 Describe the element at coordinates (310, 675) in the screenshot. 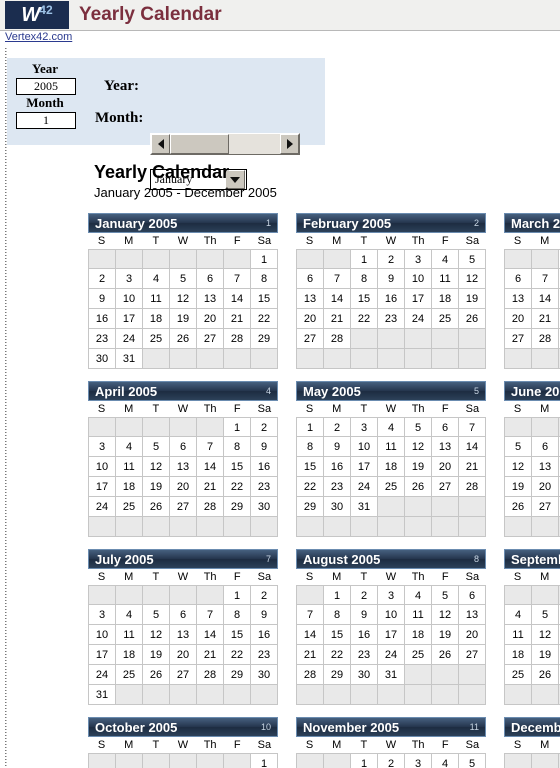

I see `day-cell: 28` at that location.